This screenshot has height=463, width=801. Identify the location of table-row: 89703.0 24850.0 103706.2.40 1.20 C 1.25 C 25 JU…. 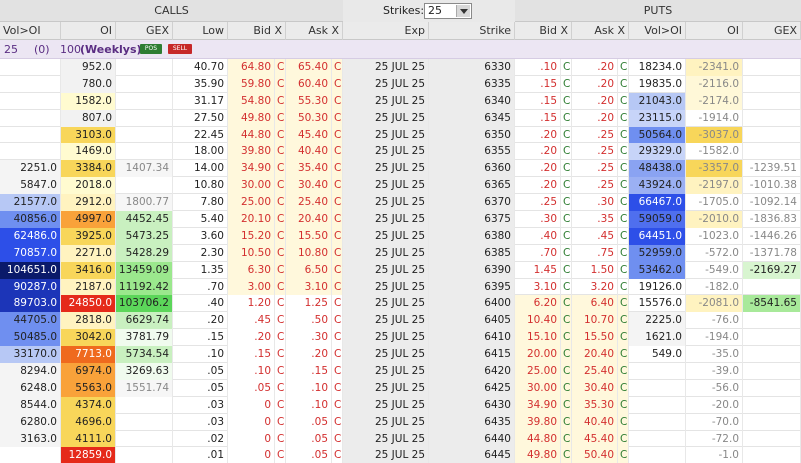
(400, 304).